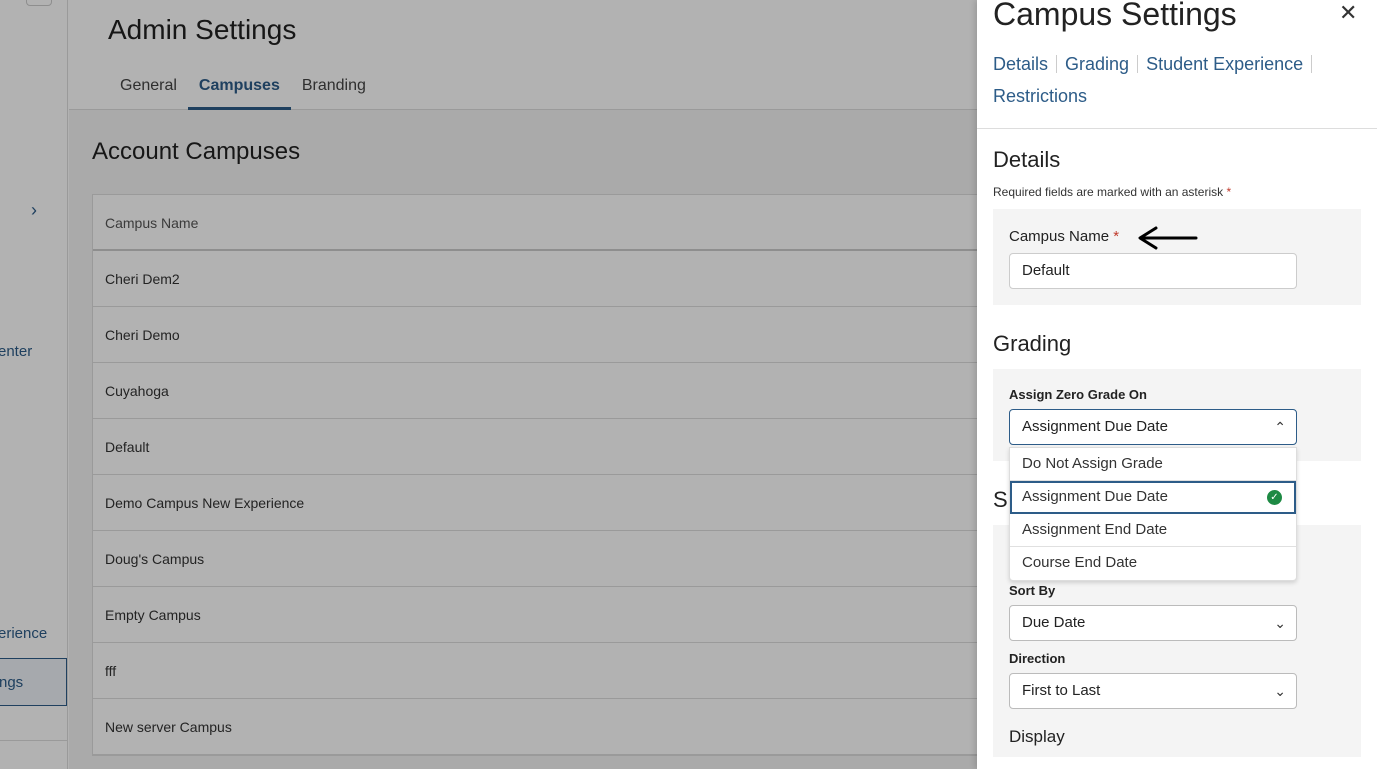 This screenshot has height=769, width=1377. I want to click on option-course-end-date: Course End Date, so click(1153, 563).